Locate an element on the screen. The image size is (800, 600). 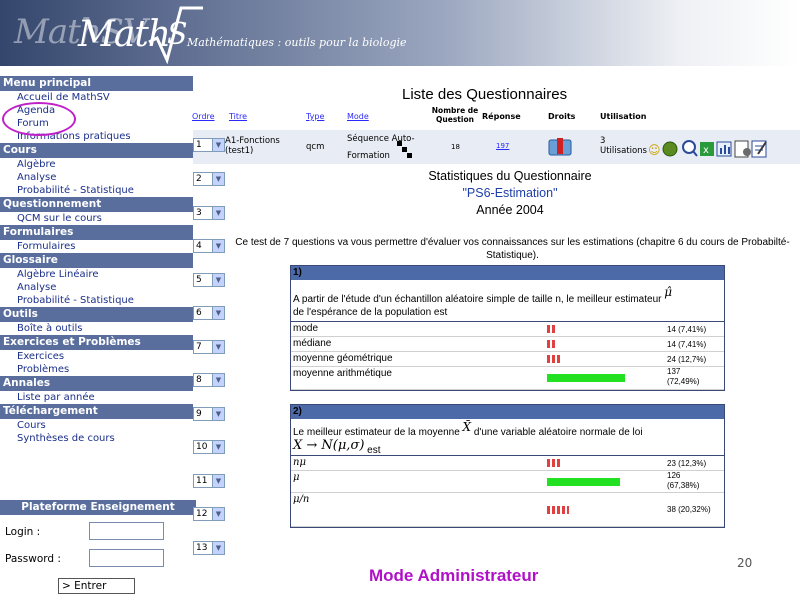
order-select: 11 ▼ is located at coordinates (209, 480).